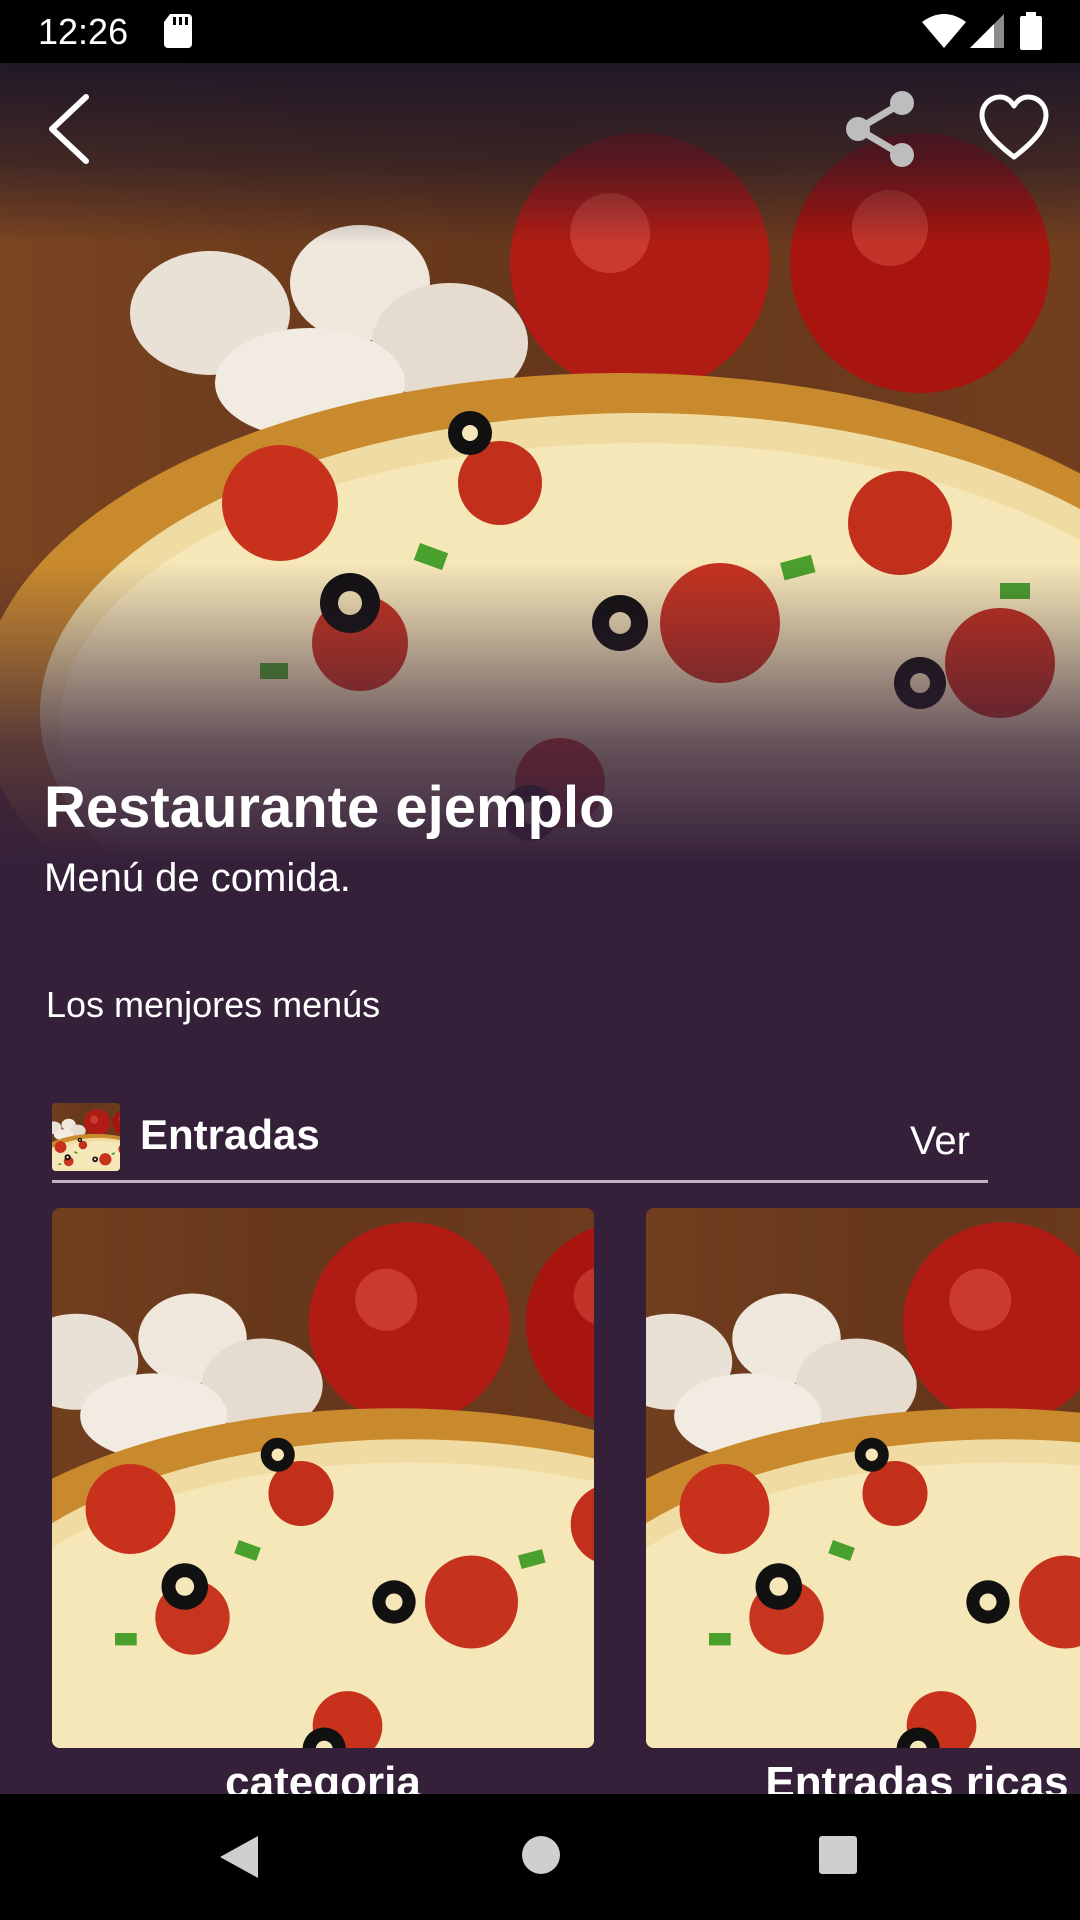  I want to click on status-time: 12:26, so click(83, 31).